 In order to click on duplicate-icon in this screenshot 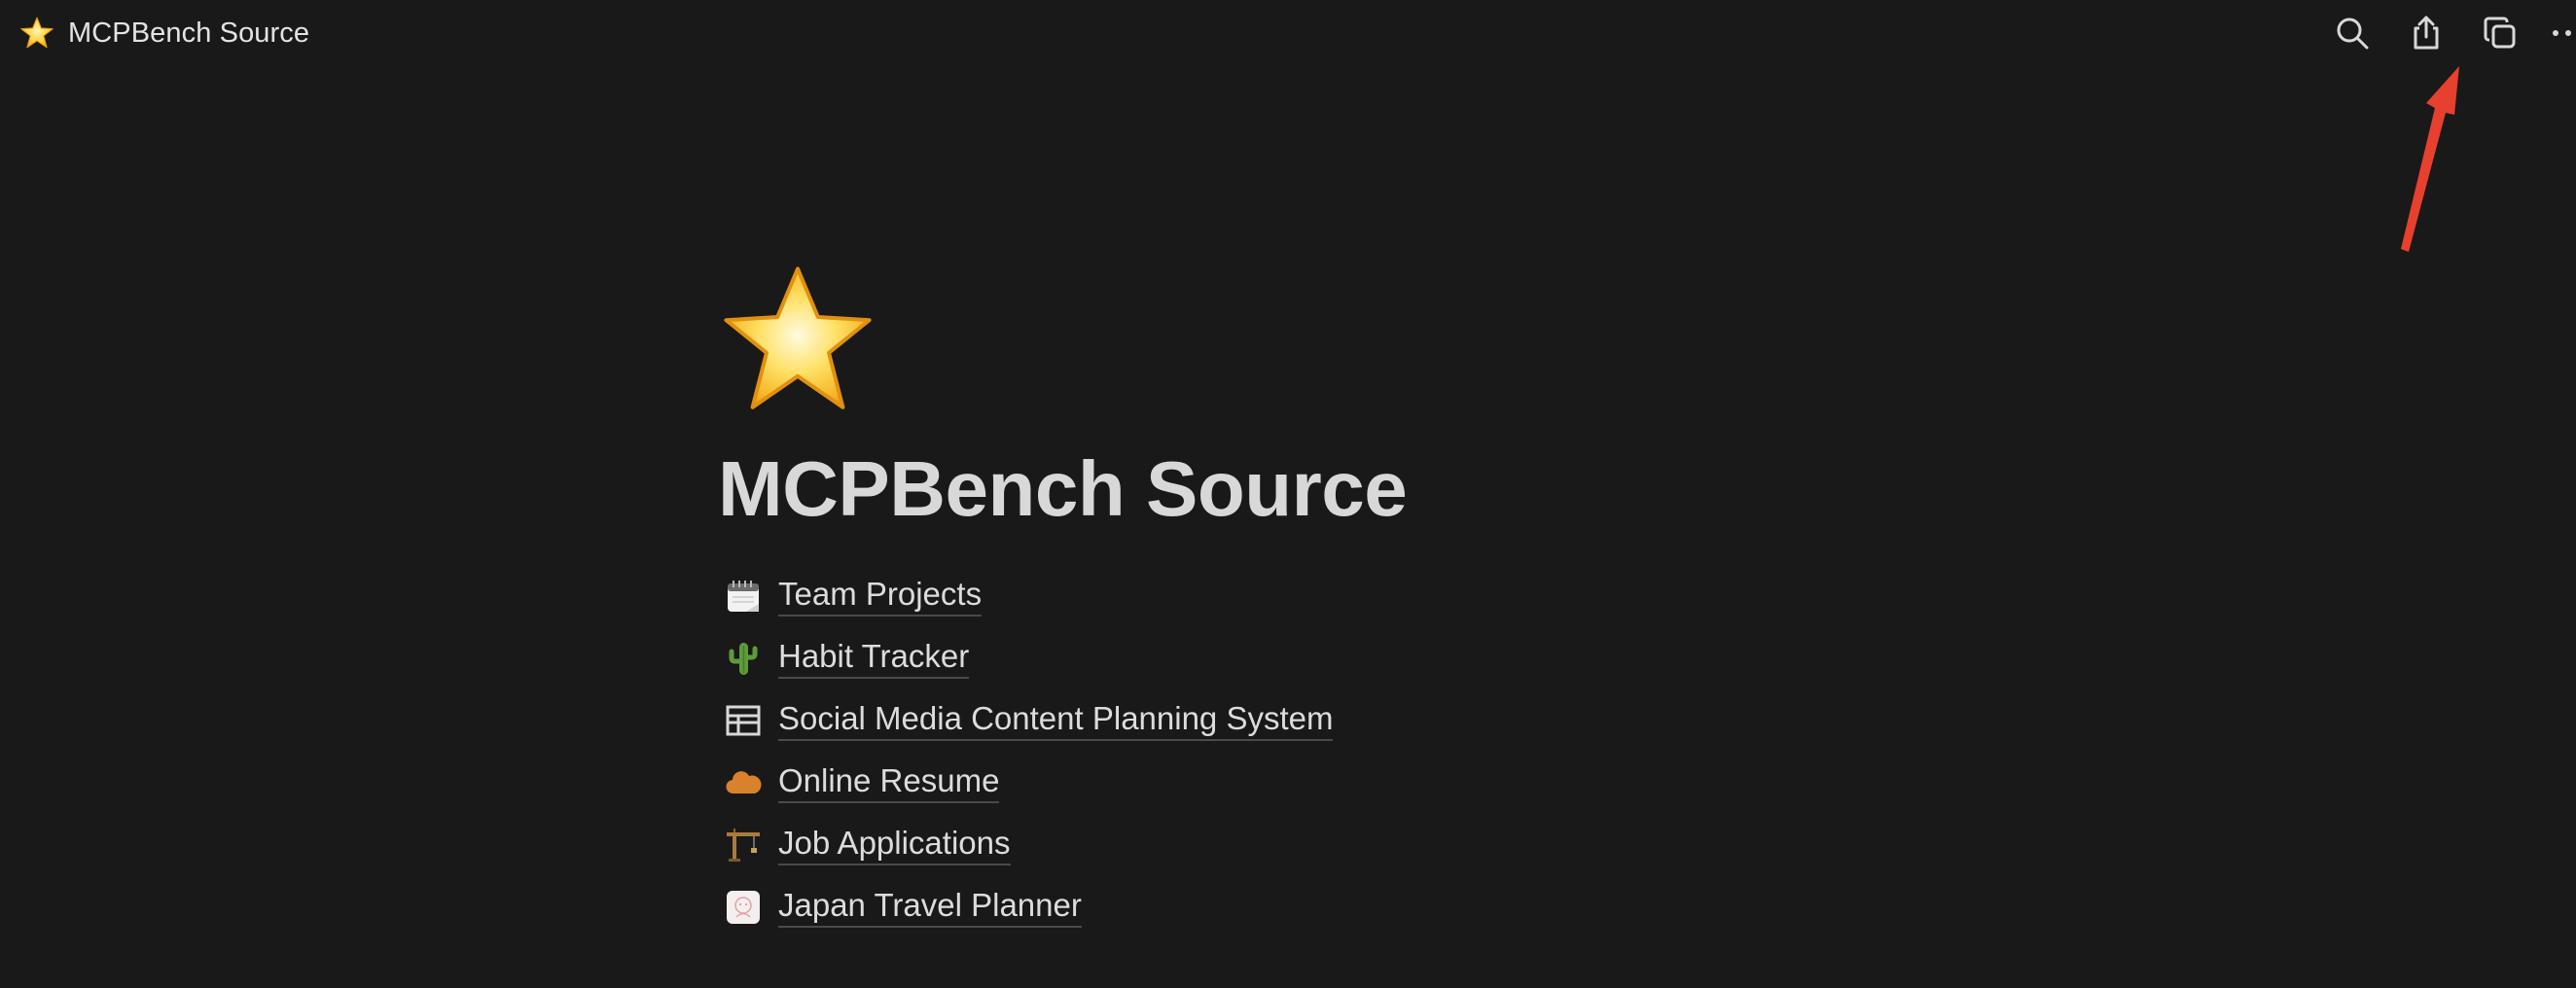, I will do `click(2500, 33)`.